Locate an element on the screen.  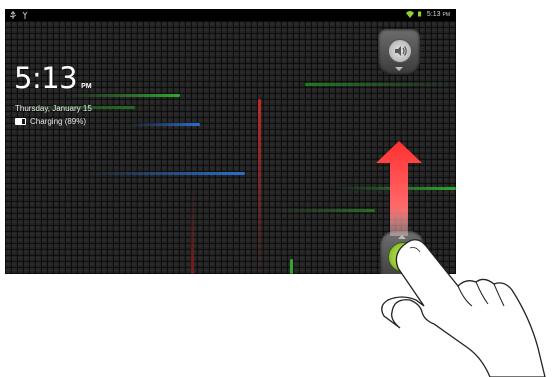
clock-time: 5:13 is located at coordinates (46, 78).